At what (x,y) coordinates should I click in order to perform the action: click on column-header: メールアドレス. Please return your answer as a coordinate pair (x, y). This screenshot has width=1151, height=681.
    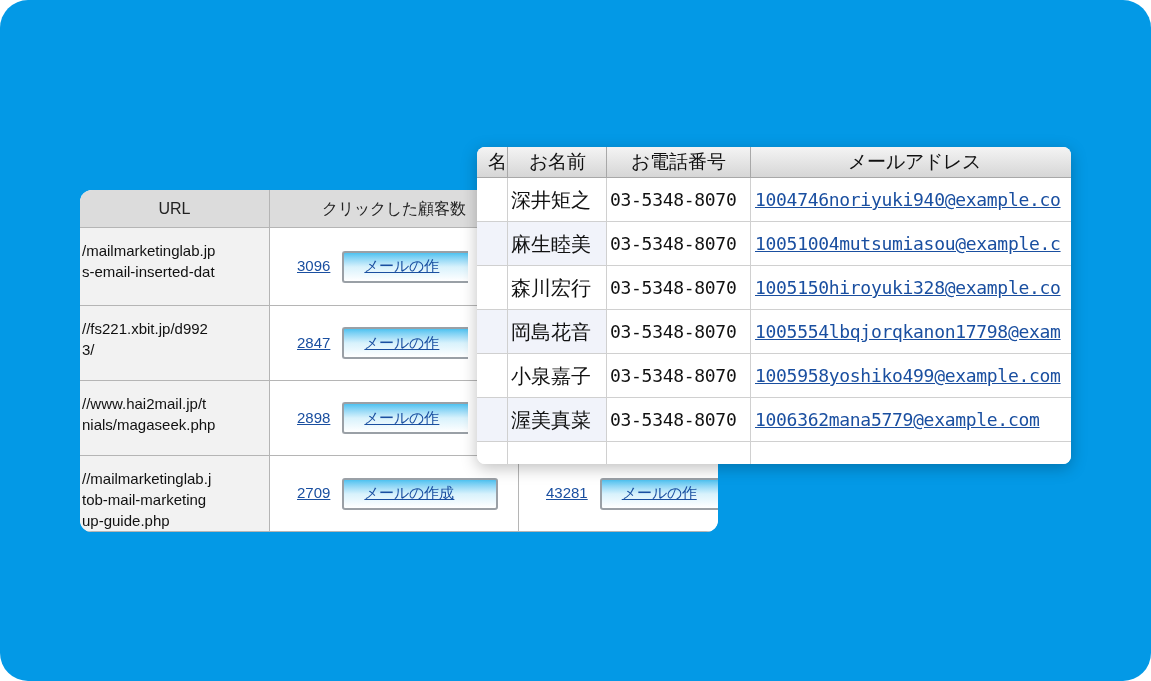
    Looking at the image, I should click on (914, 161).